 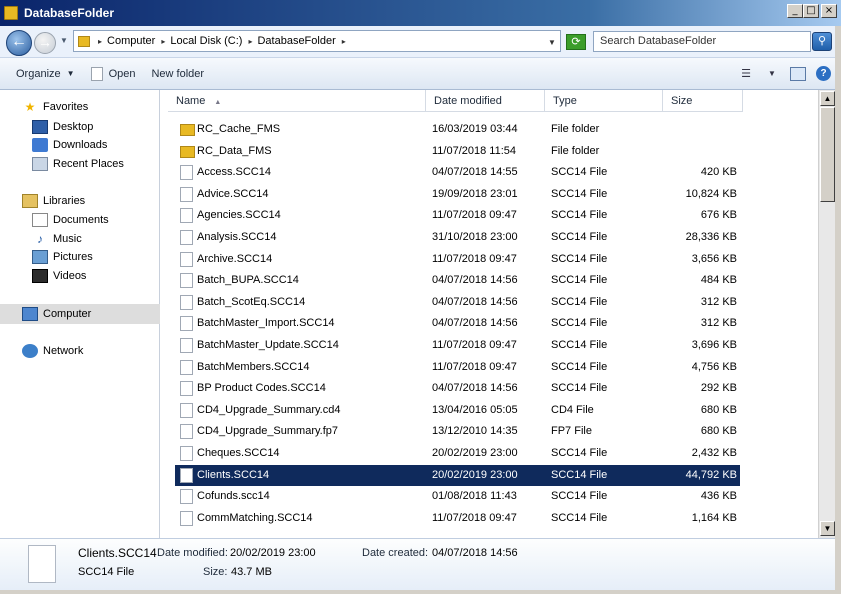 What do you see at coordinates (80, 145) in the screenshot?
I see `nav-downloads-label: Downloads` at bounding box center [80, 145].